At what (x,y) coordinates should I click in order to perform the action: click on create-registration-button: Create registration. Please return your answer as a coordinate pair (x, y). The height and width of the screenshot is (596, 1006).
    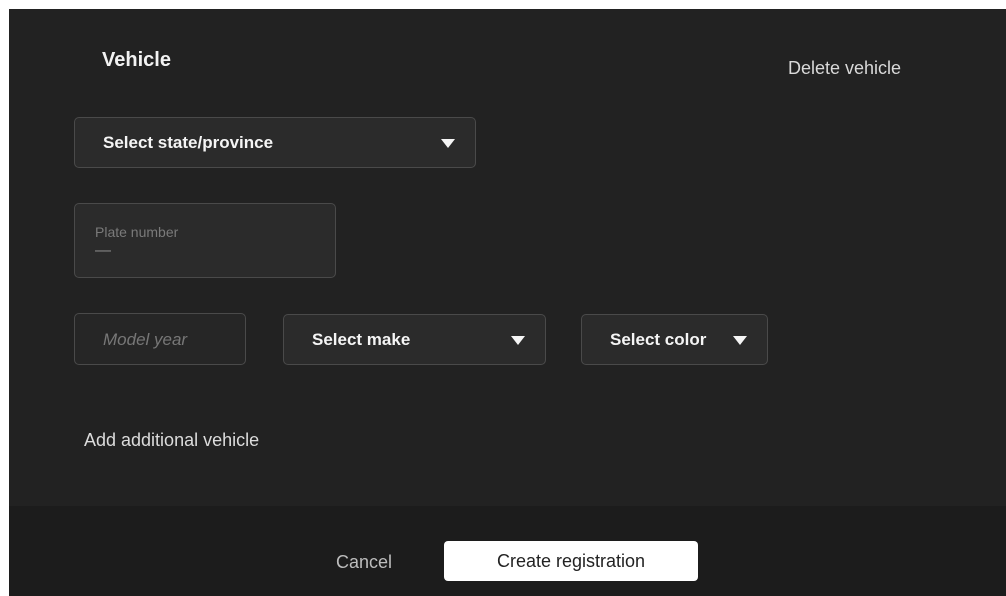
    Looking at the image, I should click on (571, 561).